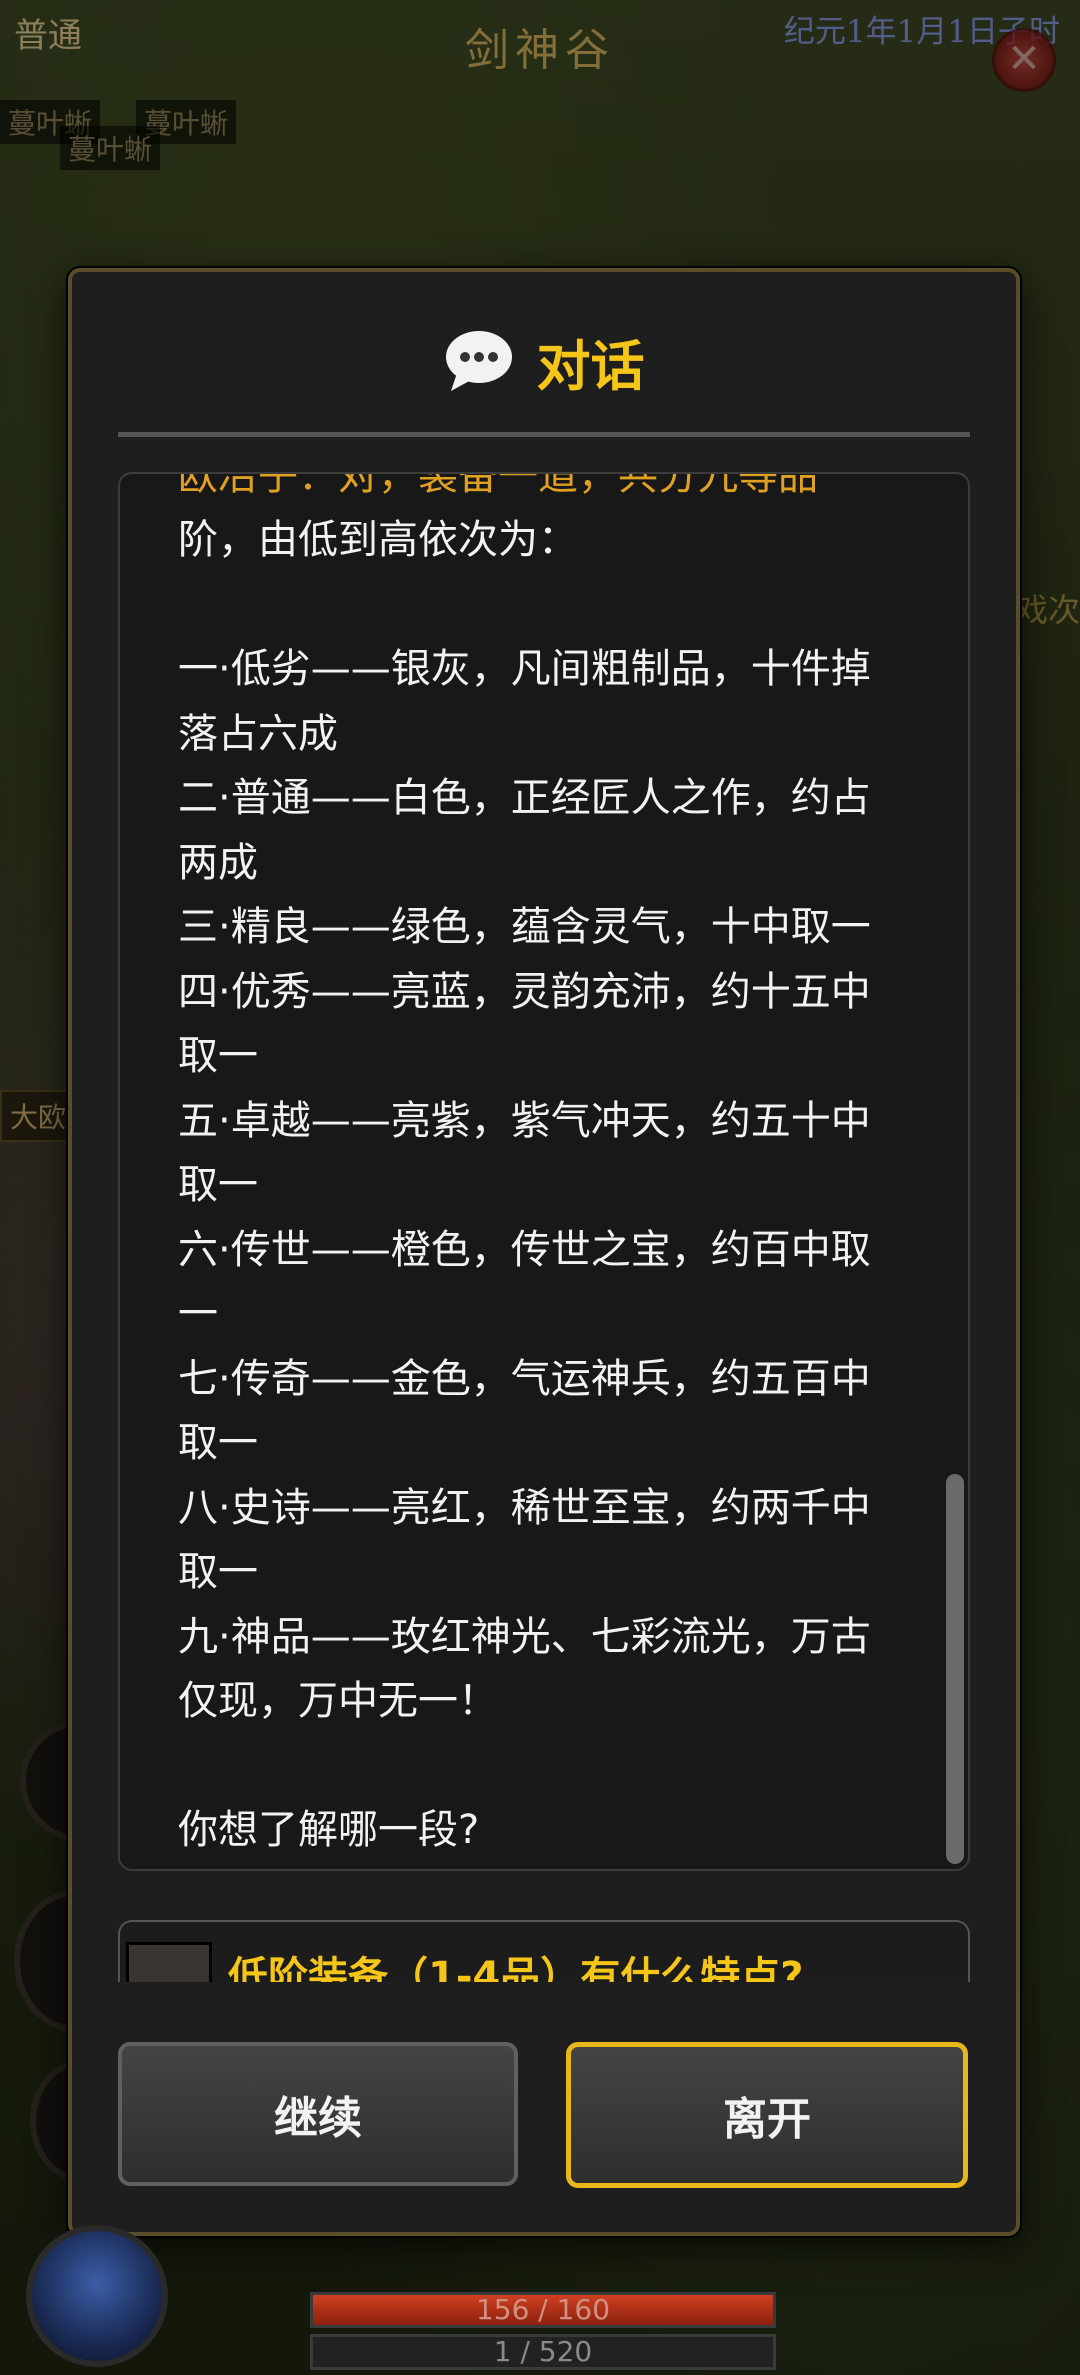  Describe the element at coordinates (318, 2114) in the screenshot. I see `continue-button: 继续` at that location.